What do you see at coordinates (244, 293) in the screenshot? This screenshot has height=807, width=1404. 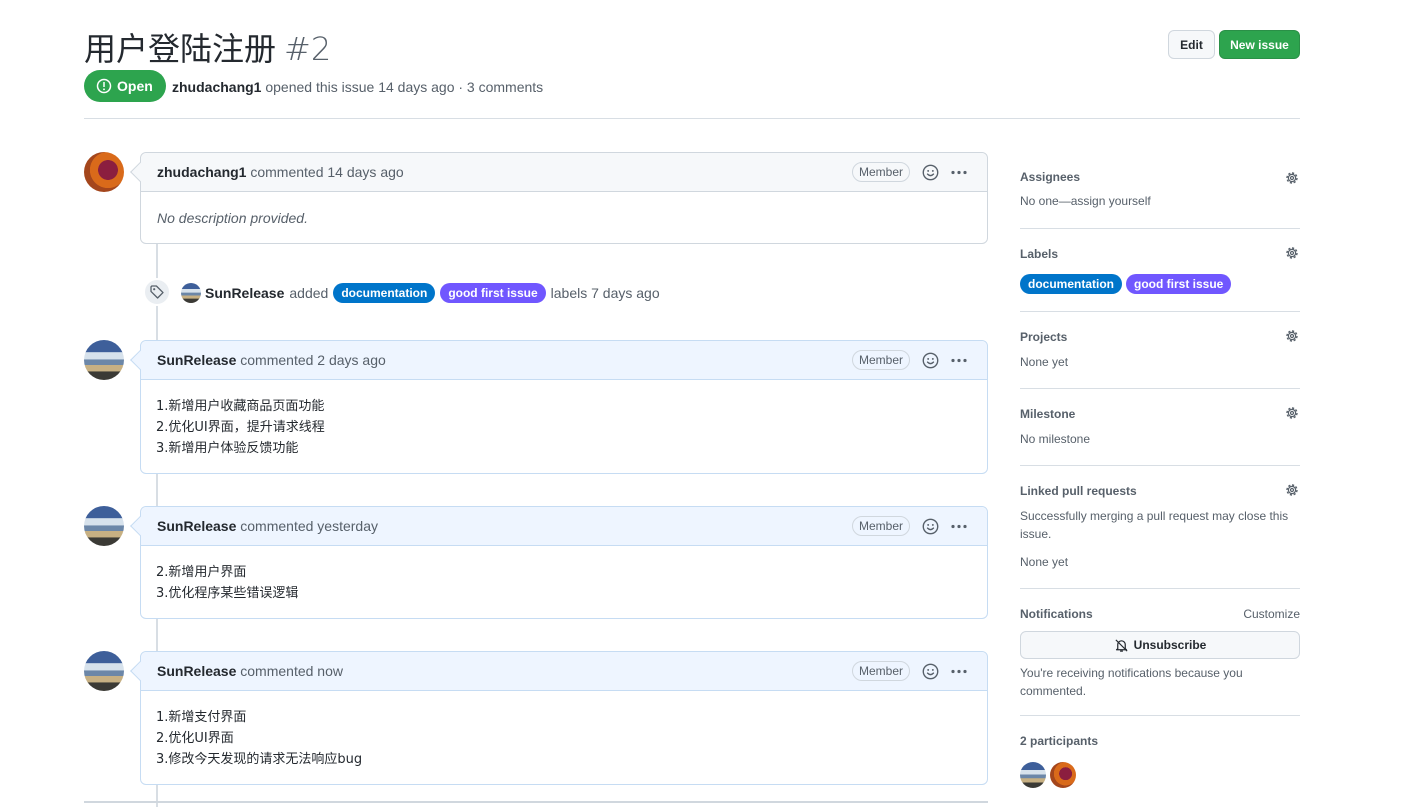 I see `event-actor-link: SunRelease` at bounding box center [244, 293].